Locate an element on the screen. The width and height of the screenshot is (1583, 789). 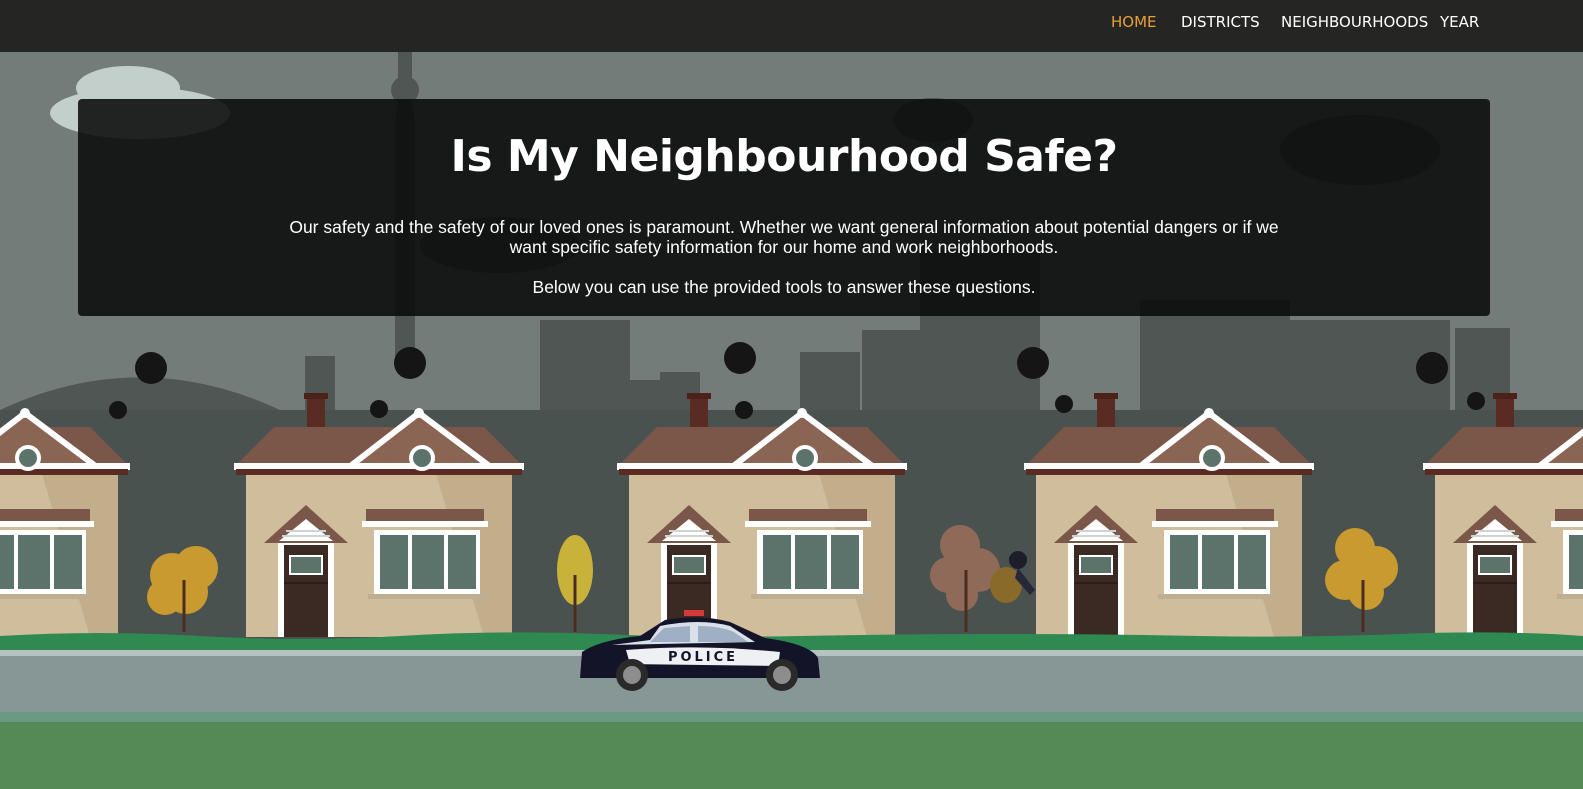
nav-home-link: HOME is located at coordinates (1134, 22).